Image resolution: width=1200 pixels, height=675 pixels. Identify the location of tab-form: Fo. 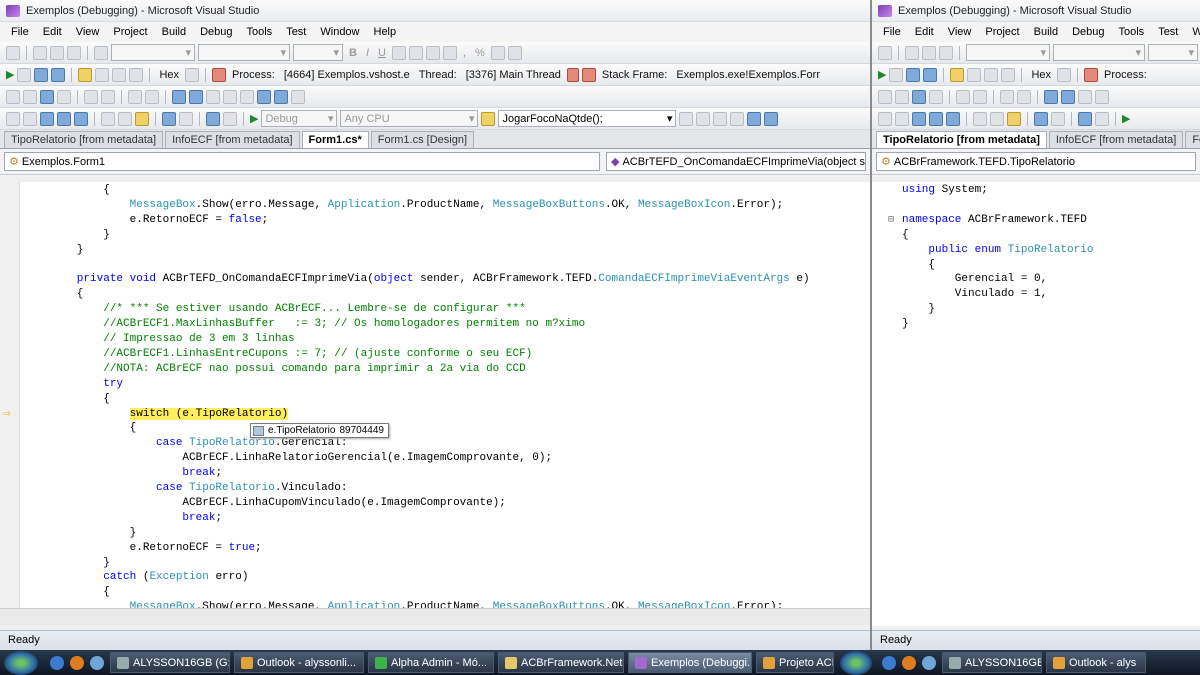
(1192, 139).